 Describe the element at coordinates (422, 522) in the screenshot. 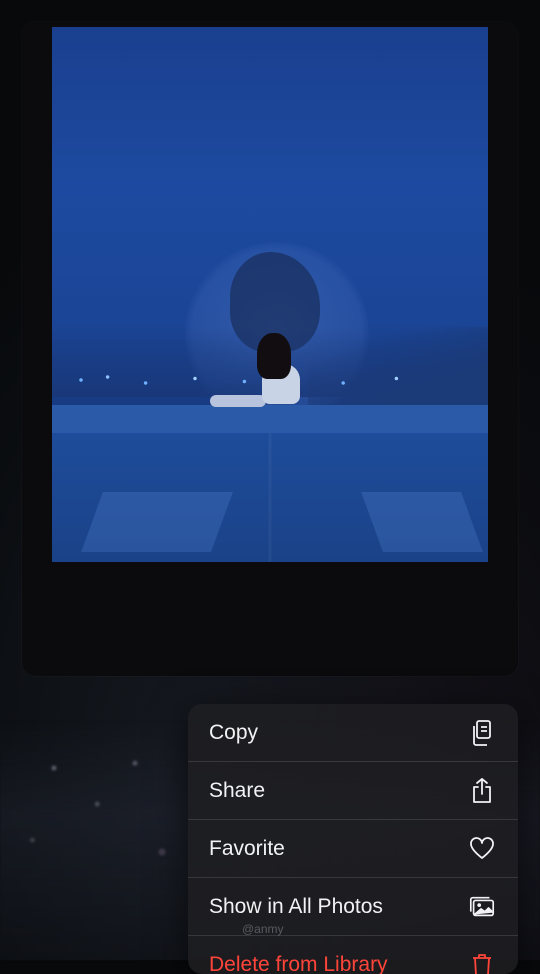

I see `floor-tile-right` at that location.